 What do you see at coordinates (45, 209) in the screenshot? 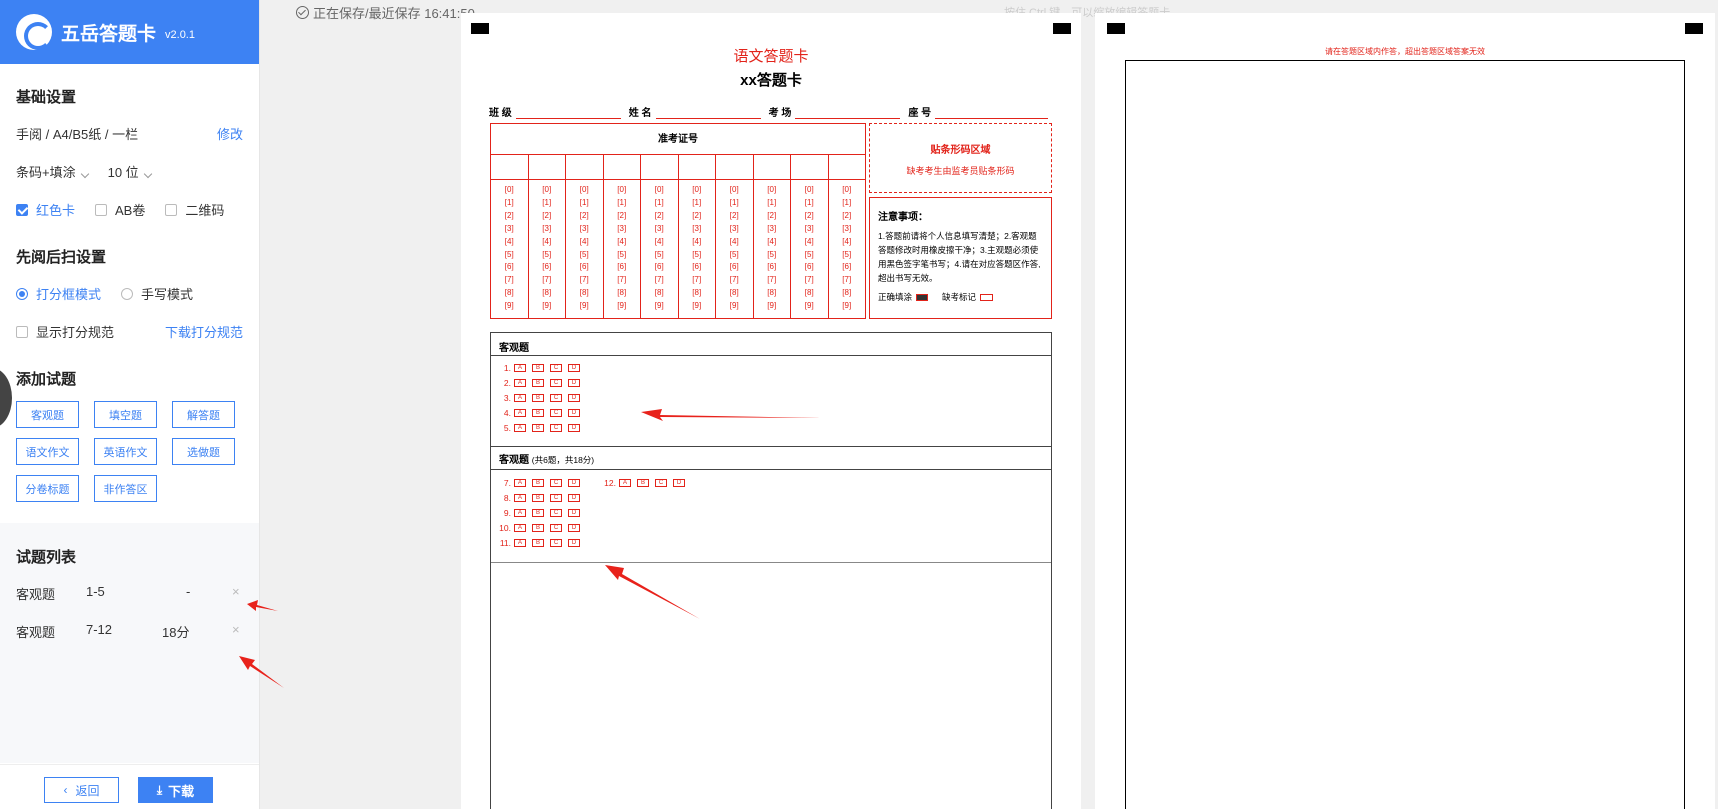
I see `checkbox-red-card: 红色卡` at bounding box center [45, 209].